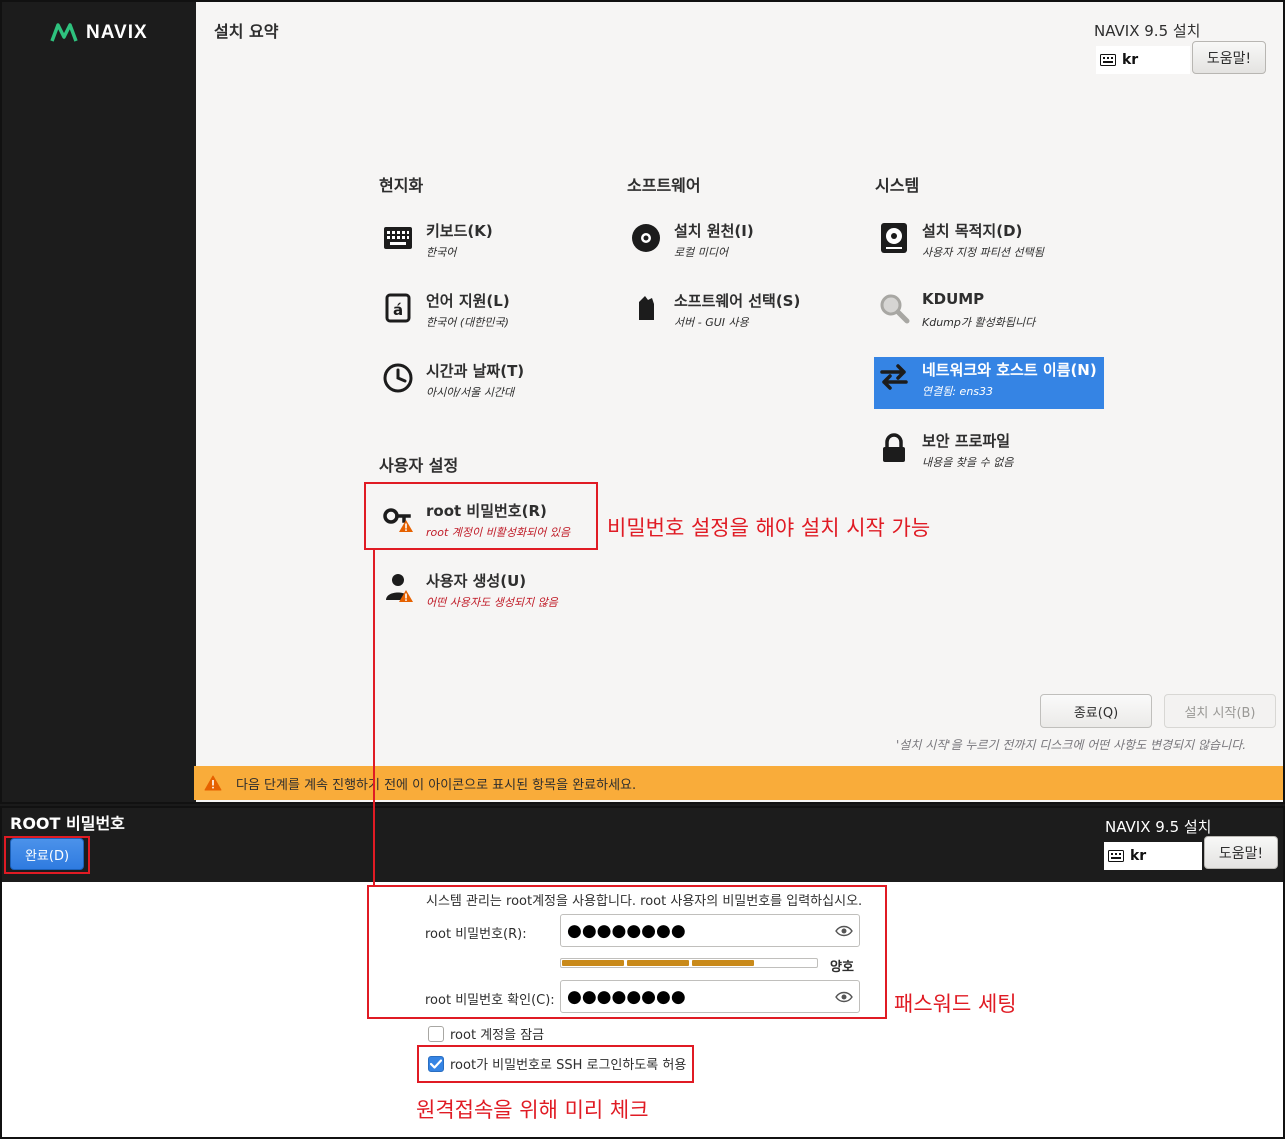 Image resolution: width=1285 pixels, height=1139 pixels. Describe the element at coordinates (398, 238) in the screenshot. I see `keyboard-icon` at that location.